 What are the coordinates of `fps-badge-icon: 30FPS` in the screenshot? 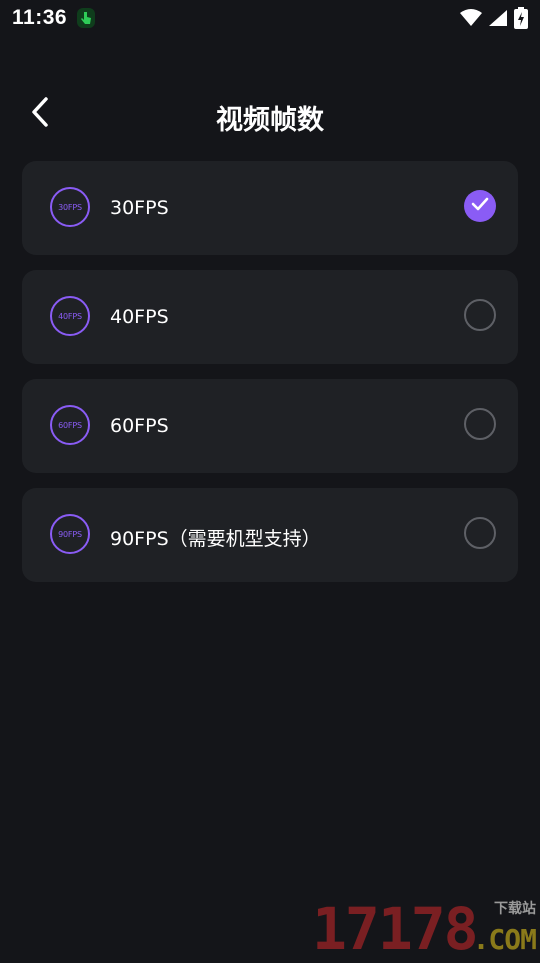 It's located at (70, 207).